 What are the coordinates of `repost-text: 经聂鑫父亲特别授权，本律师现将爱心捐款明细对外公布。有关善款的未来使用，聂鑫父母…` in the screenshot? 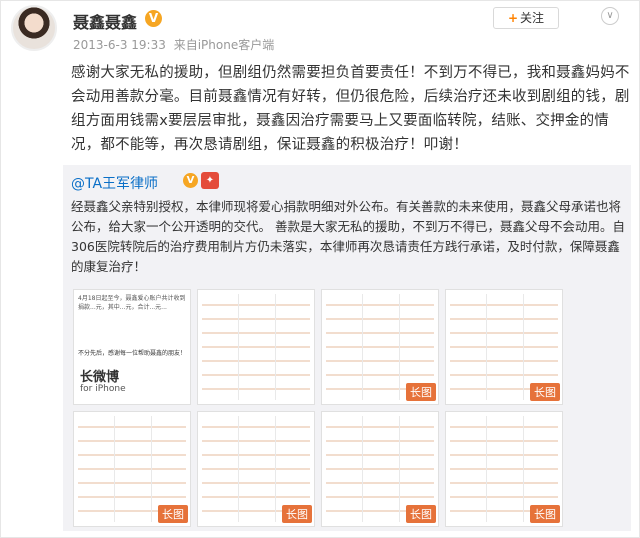 It's located at (348, 236).